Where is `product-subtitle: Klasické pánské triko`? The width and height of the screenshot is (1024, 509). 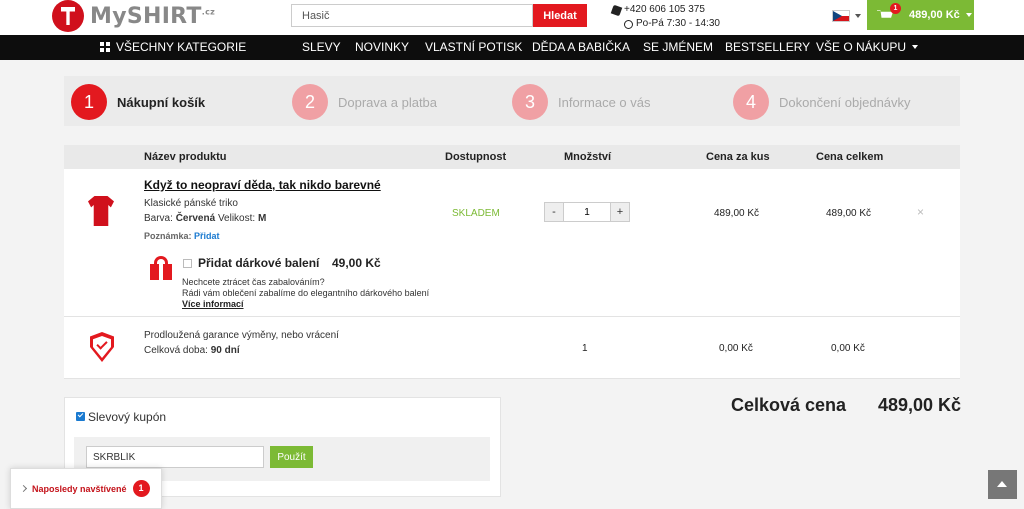
product-subtitle: Klasické pánské triko is located at coordinates (191, 203).